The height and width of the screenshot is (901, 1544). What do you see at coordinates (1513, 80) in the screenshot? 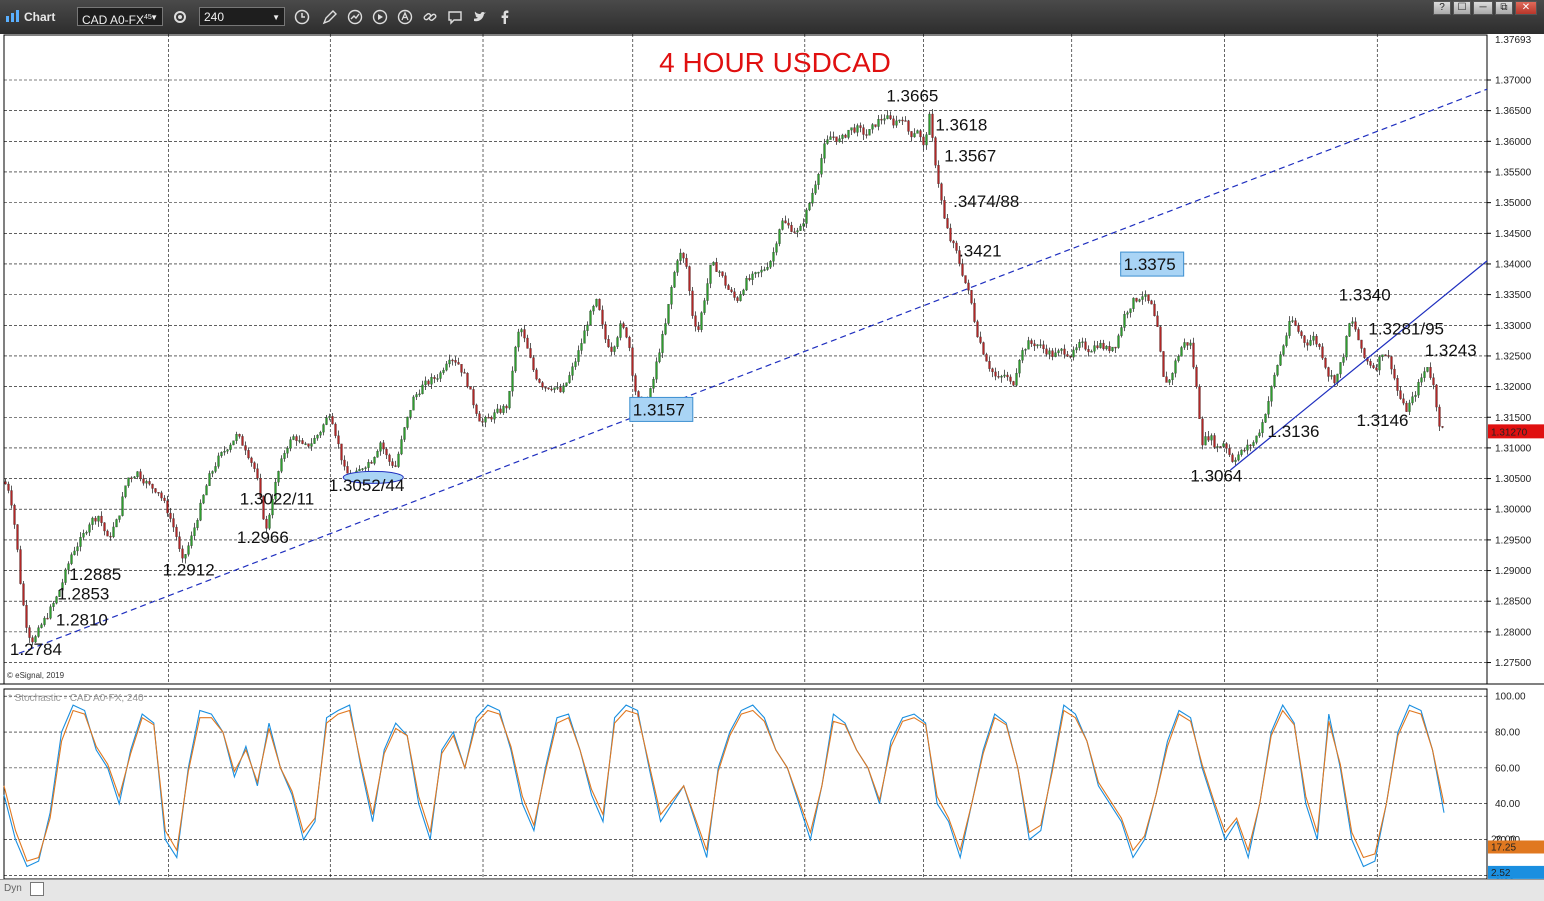
I see `price-tick-label: 1.37000` at bounding box center [1513, 80].